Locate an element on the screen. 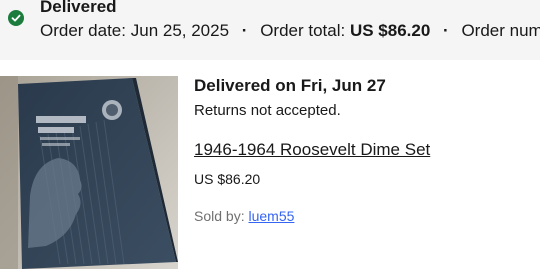 The width and height of the screenshot is (540, 269). delivery-status: Delivered on Fri, Jun 27 is located at coordinates (290, 85).